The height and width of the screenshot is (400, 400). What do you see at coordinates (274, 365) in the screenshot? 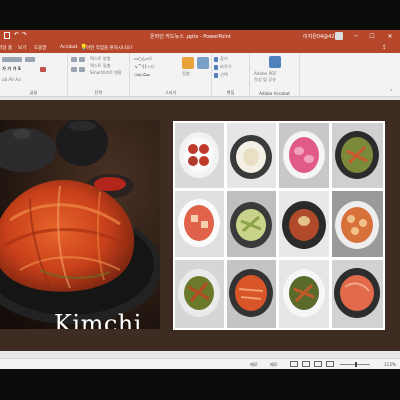
I see `comments-button: 메모` at bounding box center [274, 365].